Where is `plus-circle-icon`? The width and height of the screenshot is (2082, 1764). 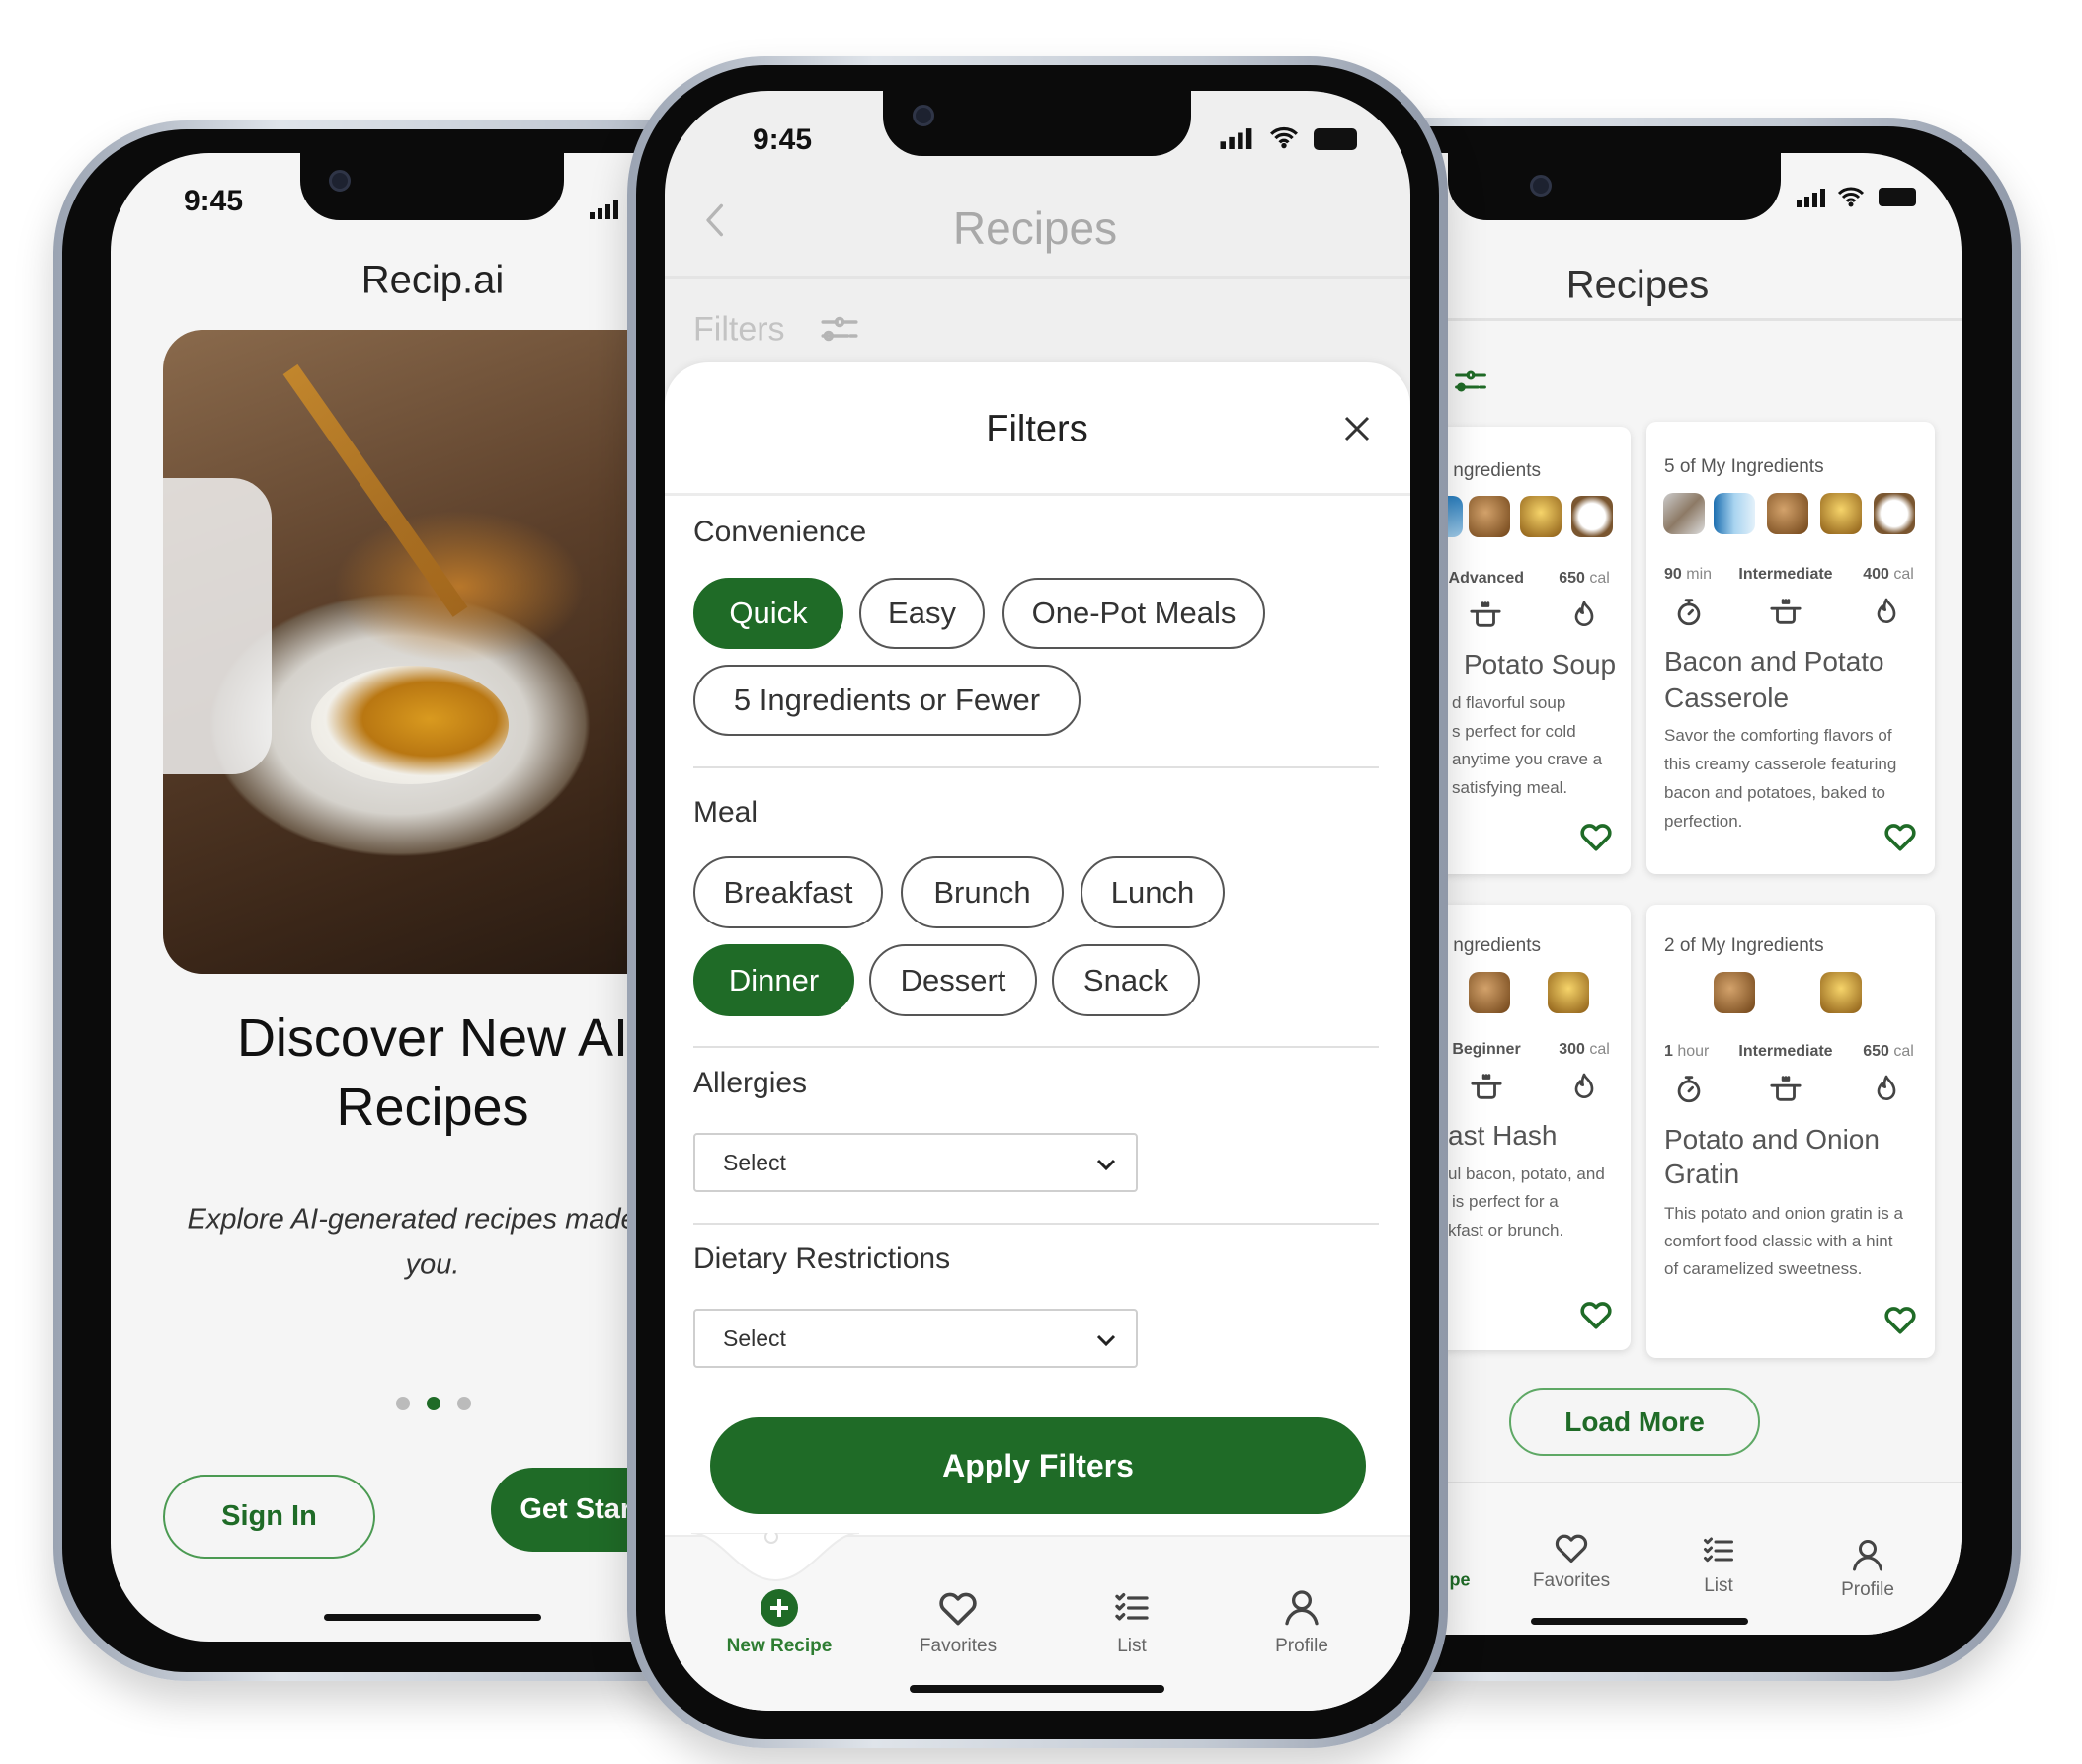 plus-circle-icon is located at coordinates (779, 1608).